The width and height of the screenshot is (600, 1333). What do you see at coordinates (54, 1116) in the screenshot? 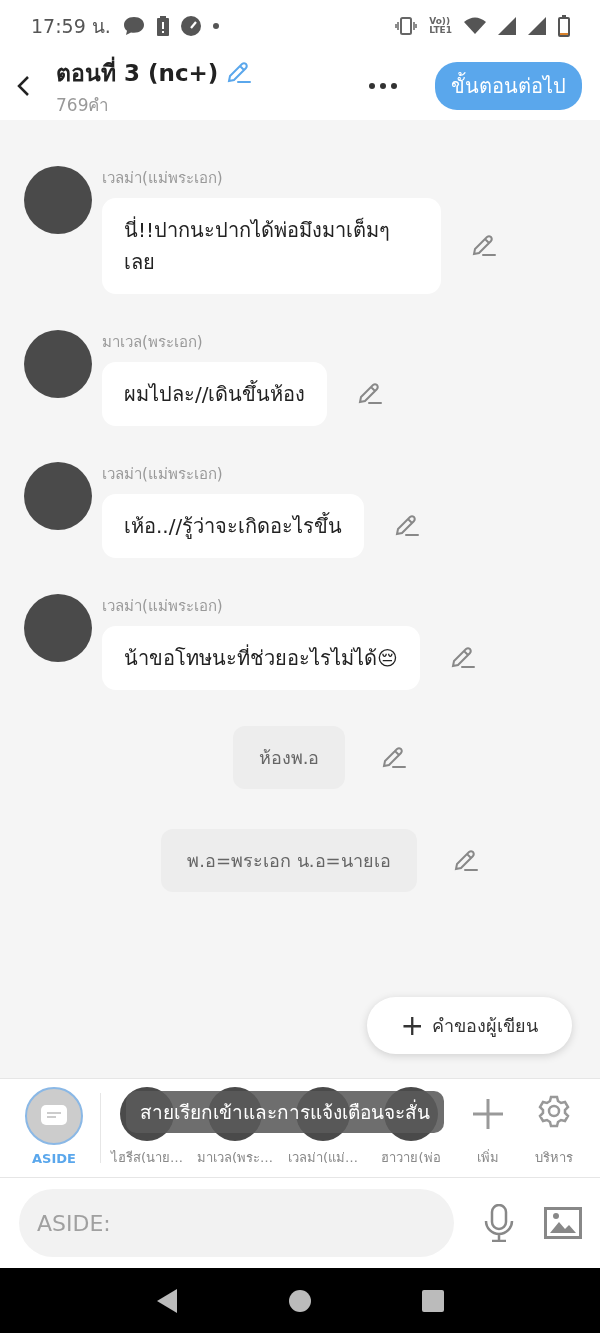
I see `aside-icon` at bounding box center [54, 1116].